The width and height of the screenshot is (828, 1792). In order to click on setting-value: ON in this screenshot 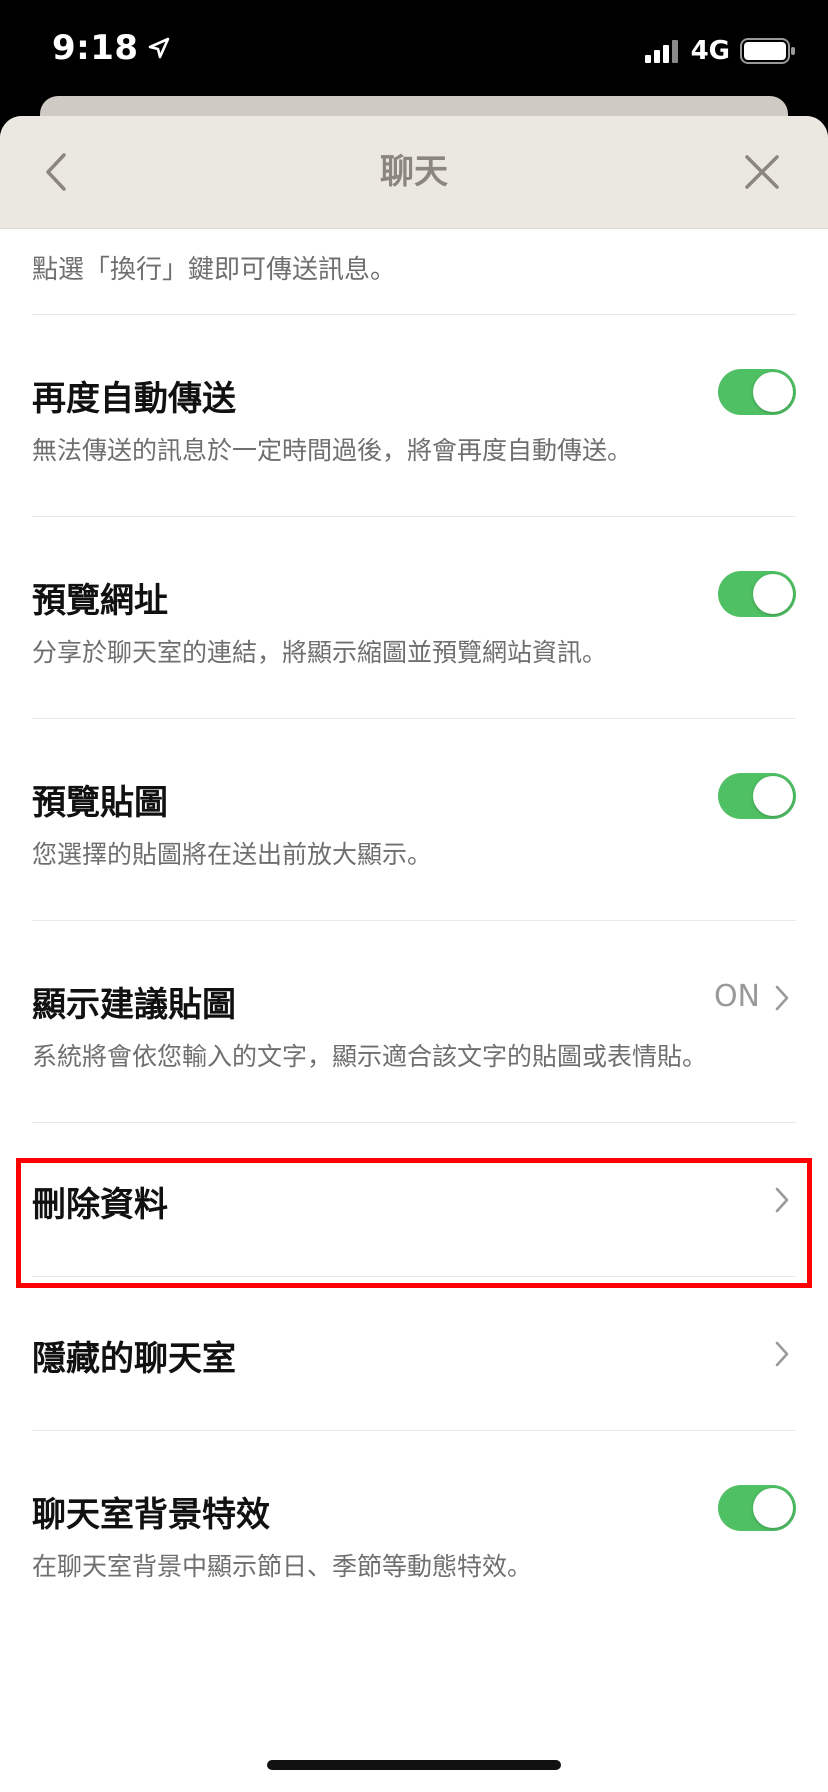, I will do `click(736, 996)`.